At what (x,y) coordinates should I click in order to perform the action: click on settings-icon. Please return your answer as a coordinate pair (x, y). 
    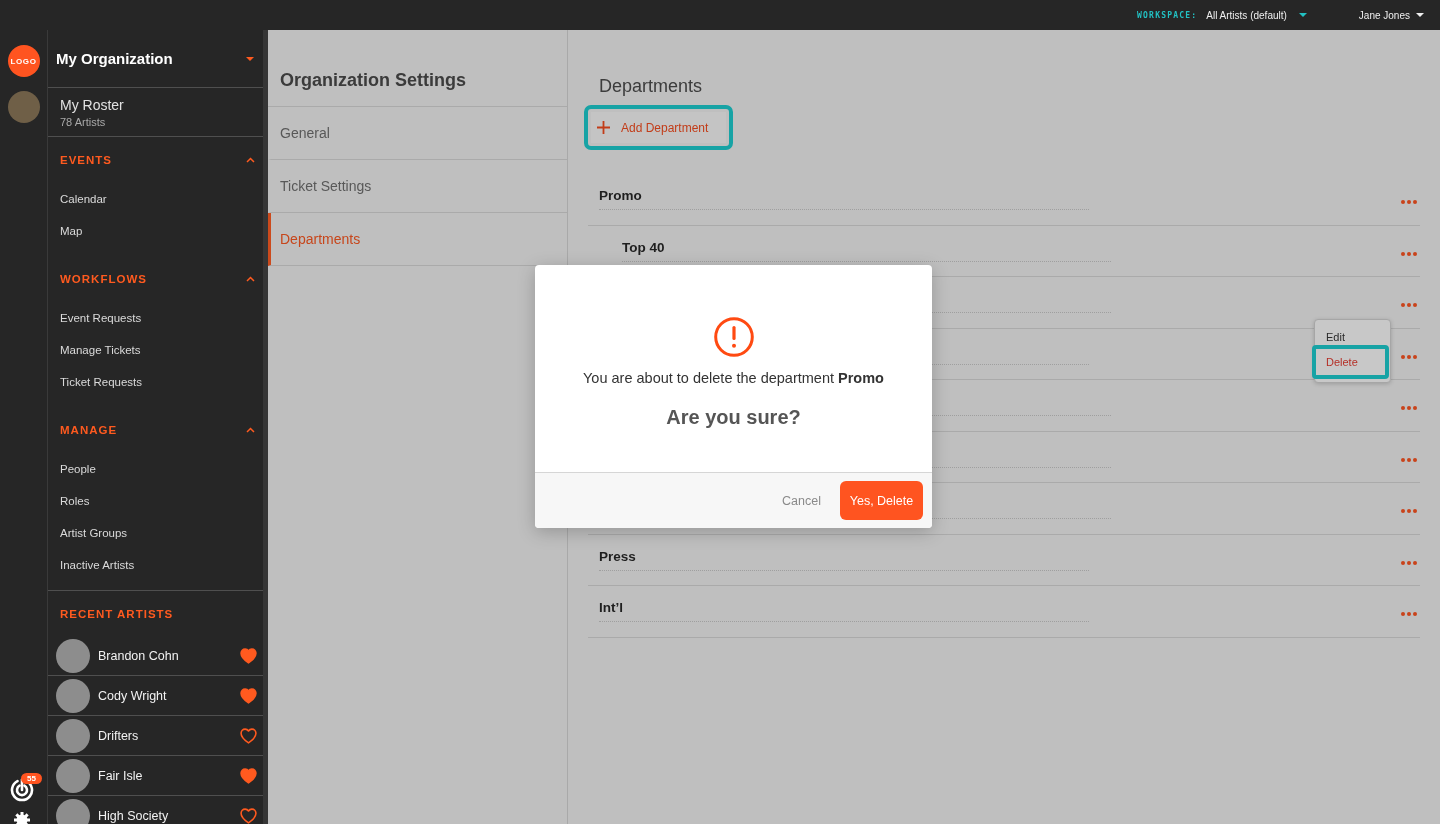
    Looking at the image, I should click on (22, 818).